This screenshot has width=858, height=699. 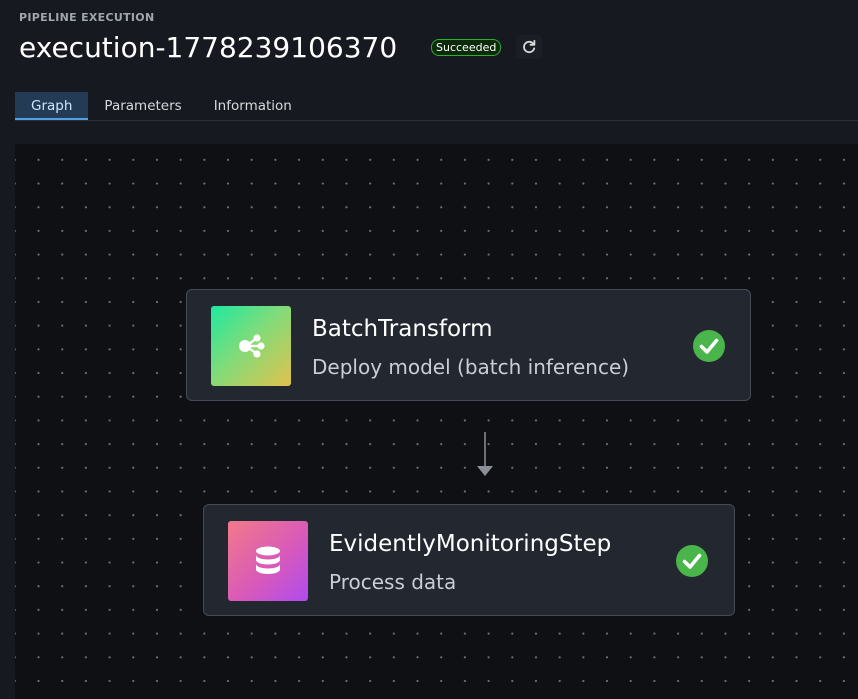 I want to click on database-icon, so click(x=268, y=561).